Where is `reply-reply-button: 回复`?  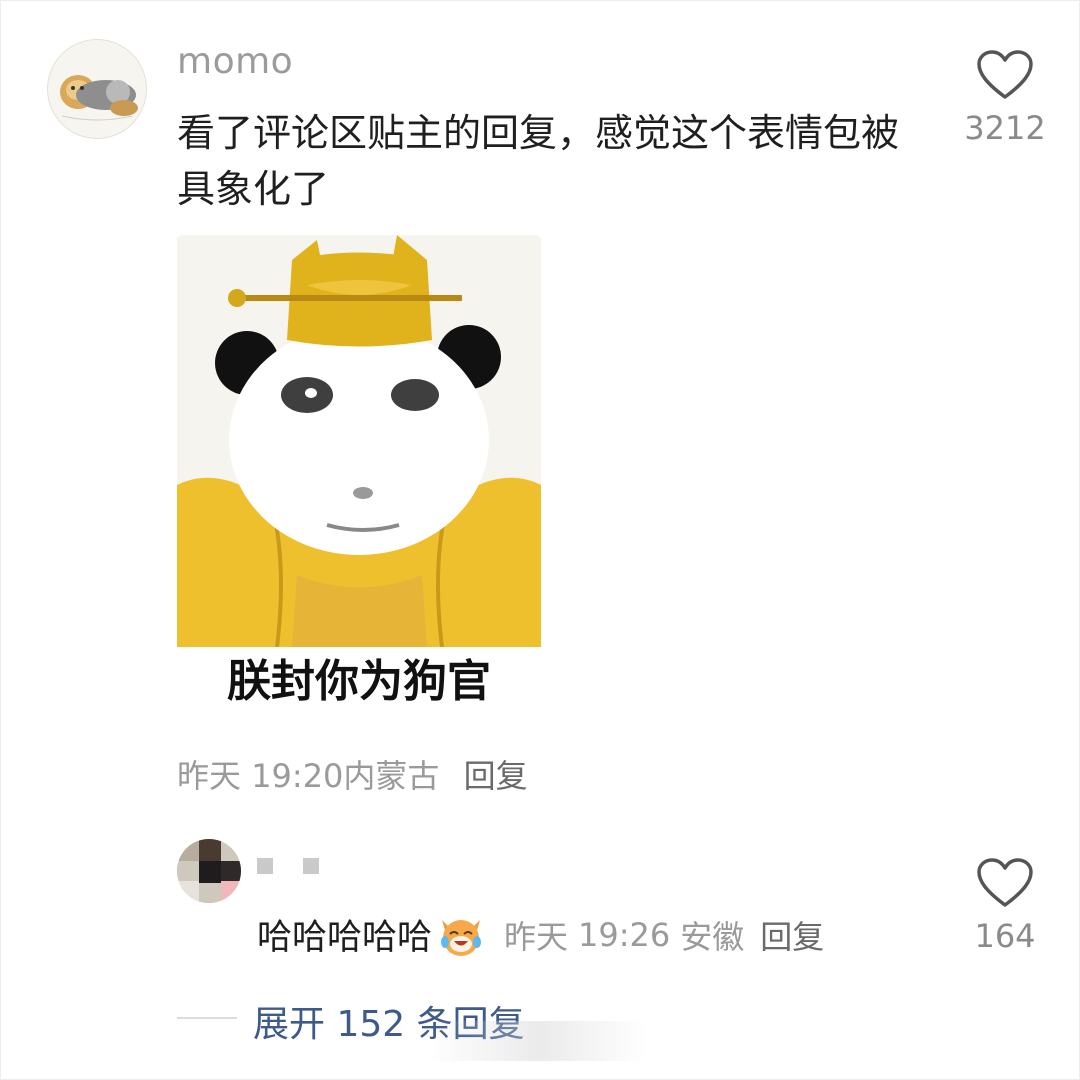
reply-reply-button: 回复 is located at coordinates (792, 935).